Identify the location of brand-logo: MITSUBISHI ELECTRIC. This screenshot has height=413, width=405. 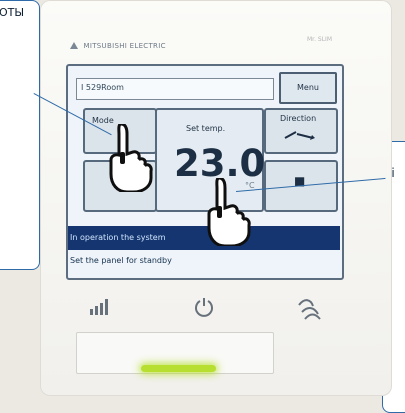
(118, 46).